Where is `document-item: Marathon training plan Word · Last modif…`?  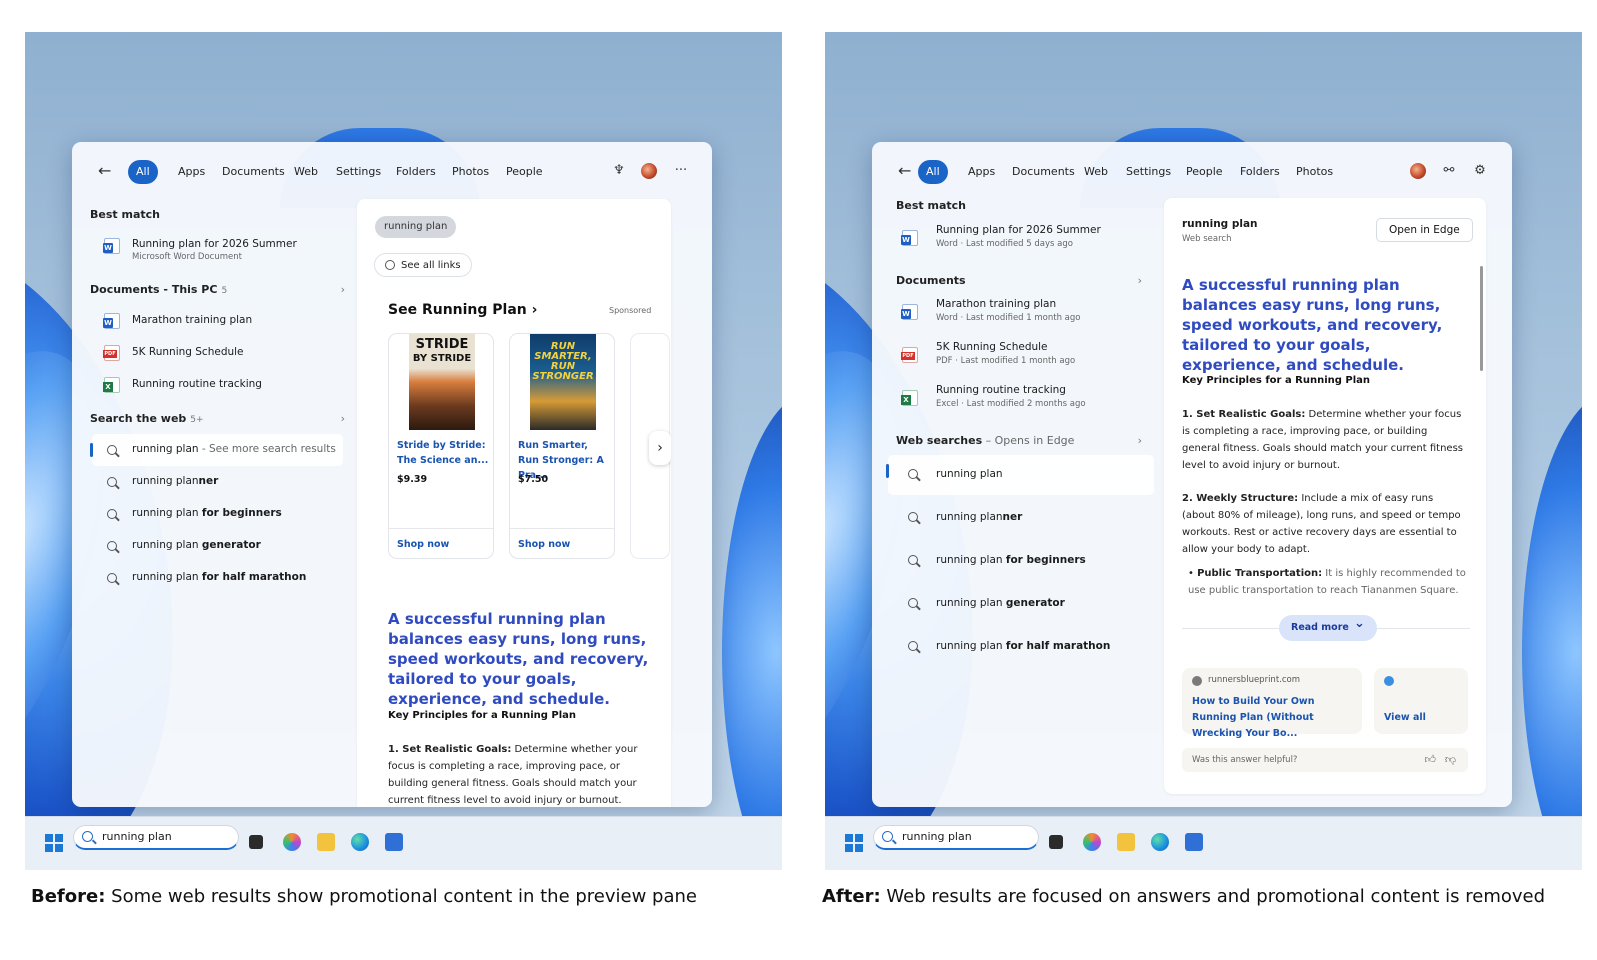
document-item: Marathon training plan Word · Last modif… is located at coordinates (1021, 312).